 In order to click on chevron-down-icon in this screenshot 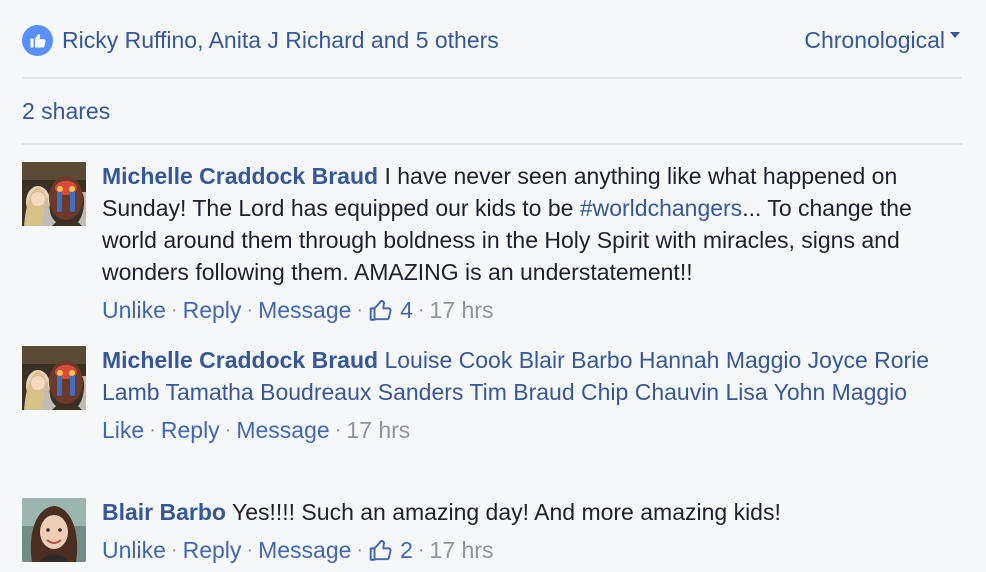, I will do `click(955, 35)`.